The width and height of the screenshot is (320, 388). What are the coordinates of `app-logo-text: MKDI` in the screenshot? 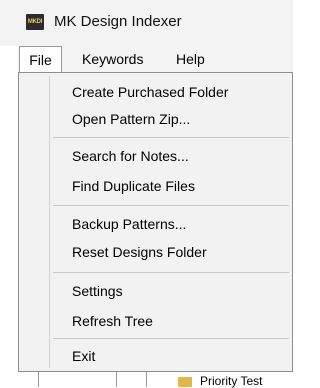 It's located at (35, 22).